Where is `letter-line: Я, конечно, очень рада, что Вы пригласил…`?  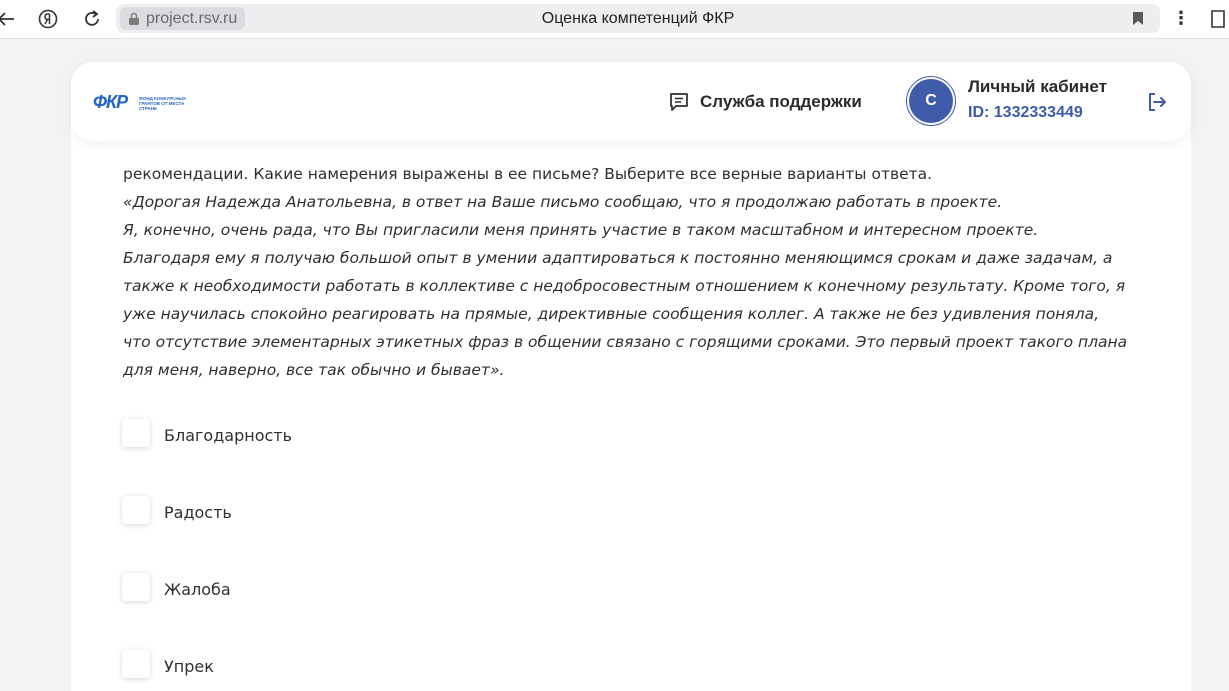 letter-line: Я, конечно, очень рада, что Вы пригласил… is located at coordinates (581, 230).